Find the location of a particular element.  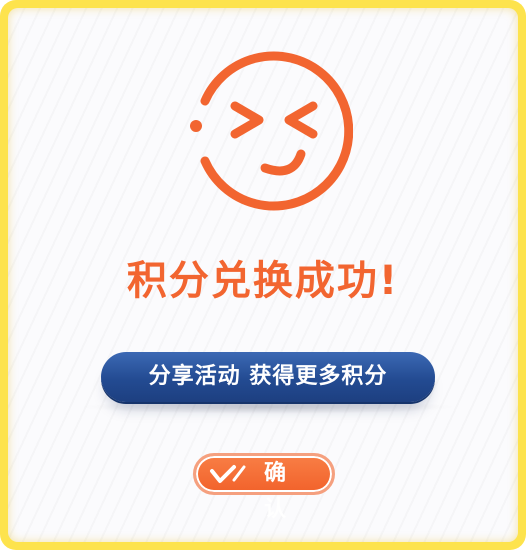

check-icon is located at coordinates (228, 474).